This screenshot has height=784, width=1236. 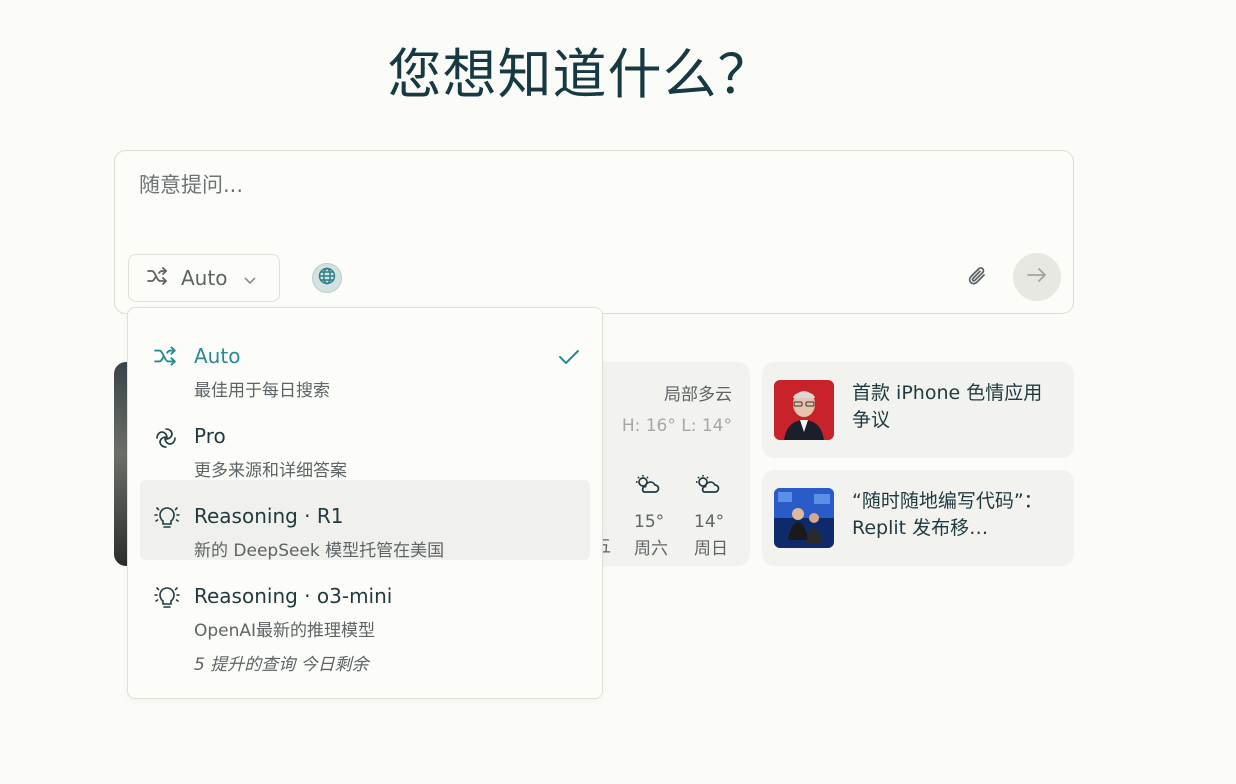 What do you see at coordinates (709, 522) in the screenshot?
I see `forecast-temp: 14°` at bounding box center [709, 522].